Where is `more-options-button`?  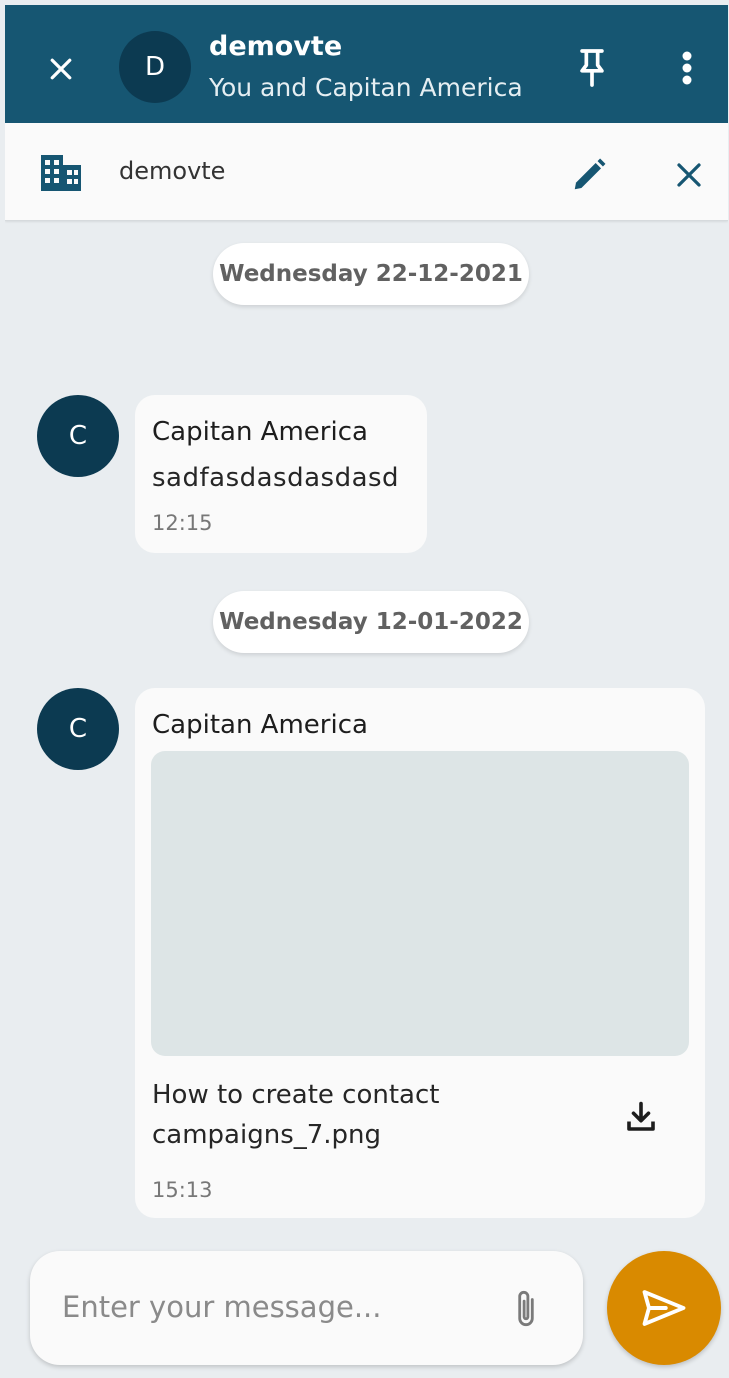
more-options-button is located at coordinates (687, 68).